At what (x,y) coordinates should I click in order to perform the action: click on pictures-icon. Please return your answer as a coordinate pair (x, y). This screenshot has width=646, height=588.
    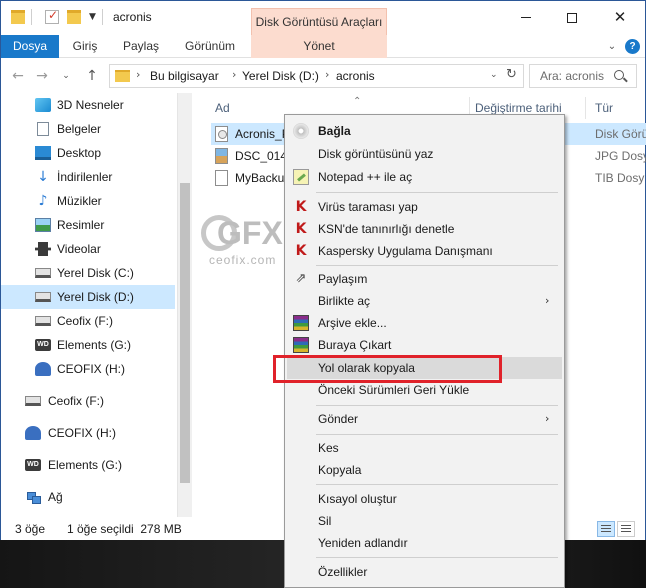
    Looking at the image, I should click on (43, 225).